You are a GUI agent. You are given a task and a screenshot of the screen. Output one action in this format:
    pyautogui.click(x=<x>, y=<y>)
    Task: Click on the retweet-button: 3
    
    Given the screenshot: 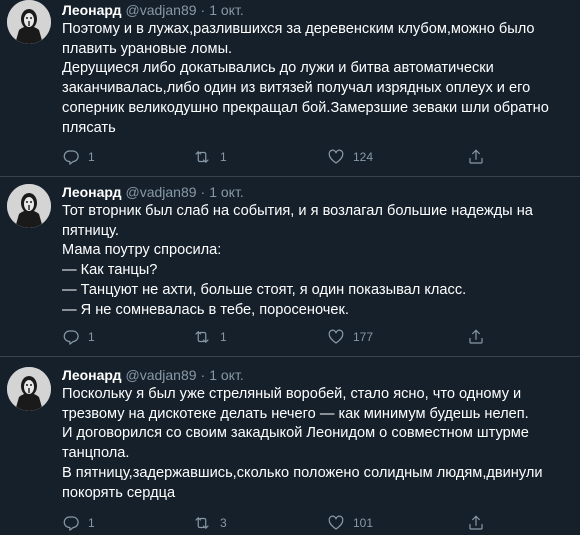 What is the action you would take?
    pyautogui.click(x=209, y=523)
    